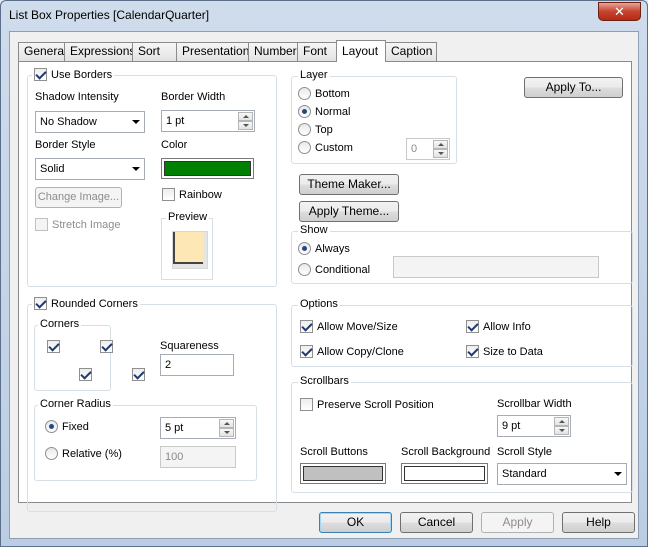 The width and height of the screenshot is (648, 547). I want to click on show-always-radio: Always, so click(324, 248).